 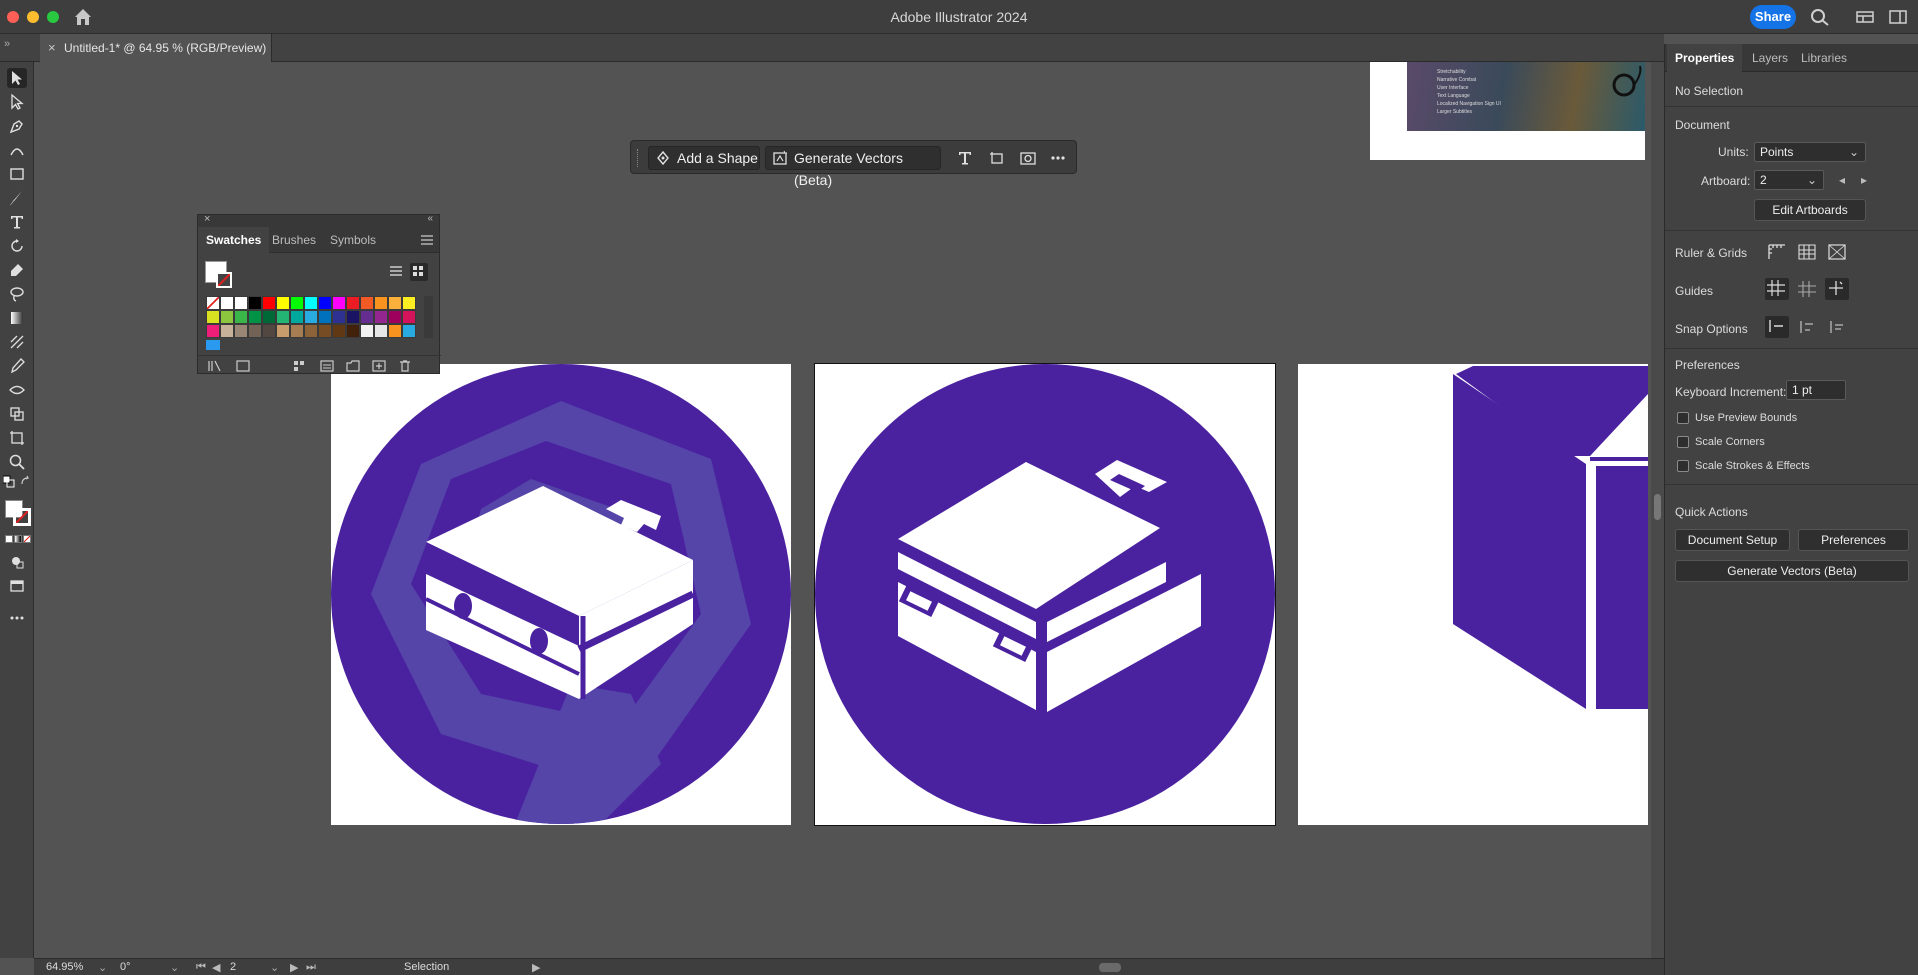 I want to click on pen-tool-icon, so click(x=17, y=126).